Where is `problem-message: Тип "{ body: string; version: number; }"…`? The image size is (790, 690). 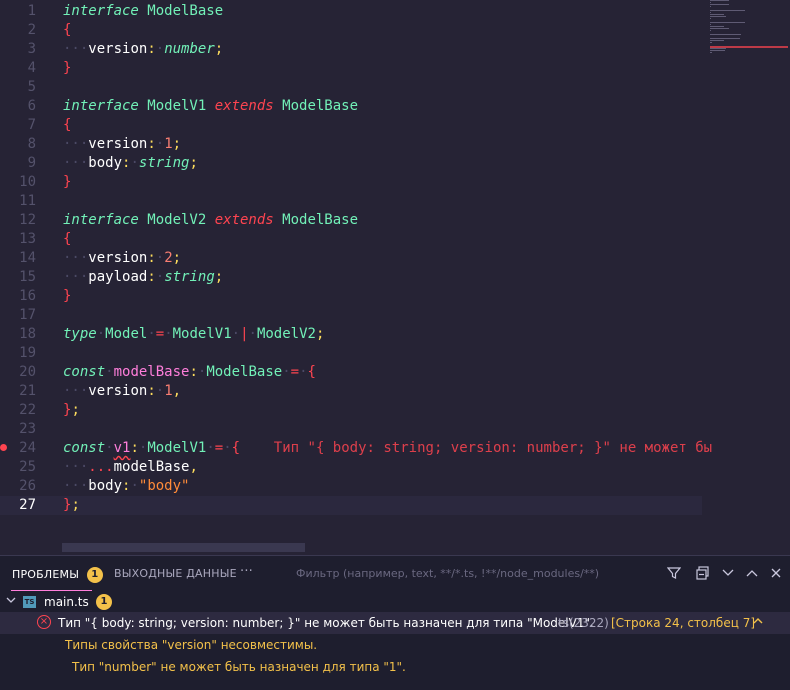
problem-message: Тип "{ body: string; version: number; }"… is located at coordinates (326, 623).